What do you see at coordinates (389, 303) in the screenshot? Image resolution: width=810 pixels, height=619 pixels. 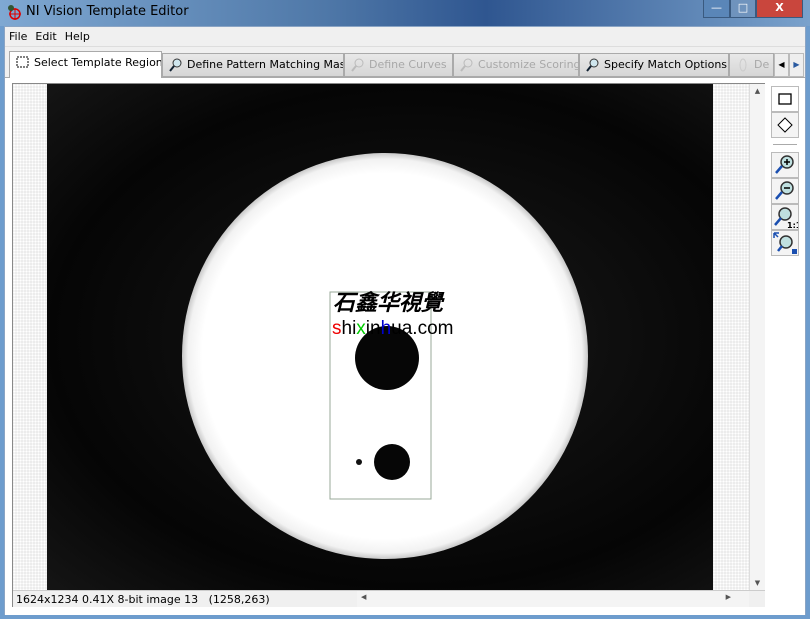 I see `watermark-cn: 石鑫华視覺` at bounding box center [389, 303].